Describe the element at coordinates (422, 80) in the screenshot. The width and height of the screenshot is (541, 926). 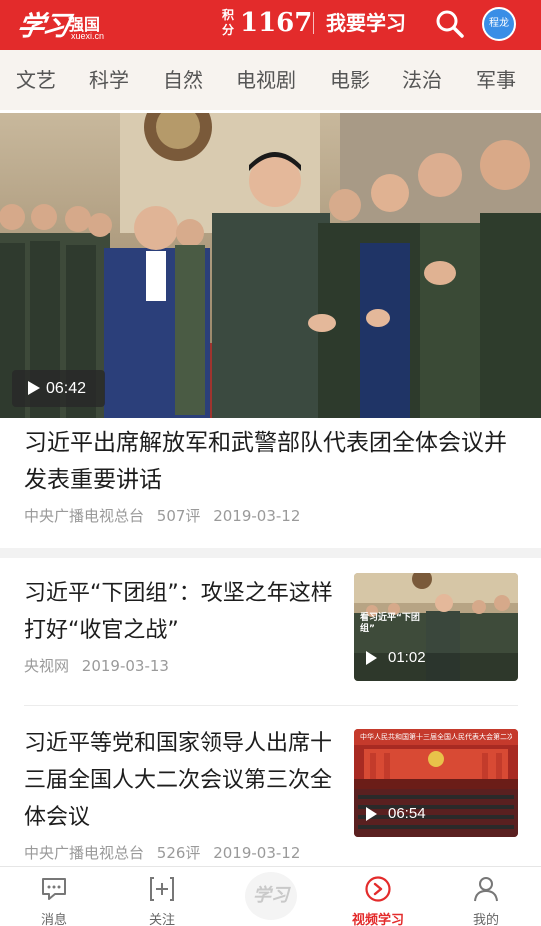
I see `tab-law: 法治` at that location.